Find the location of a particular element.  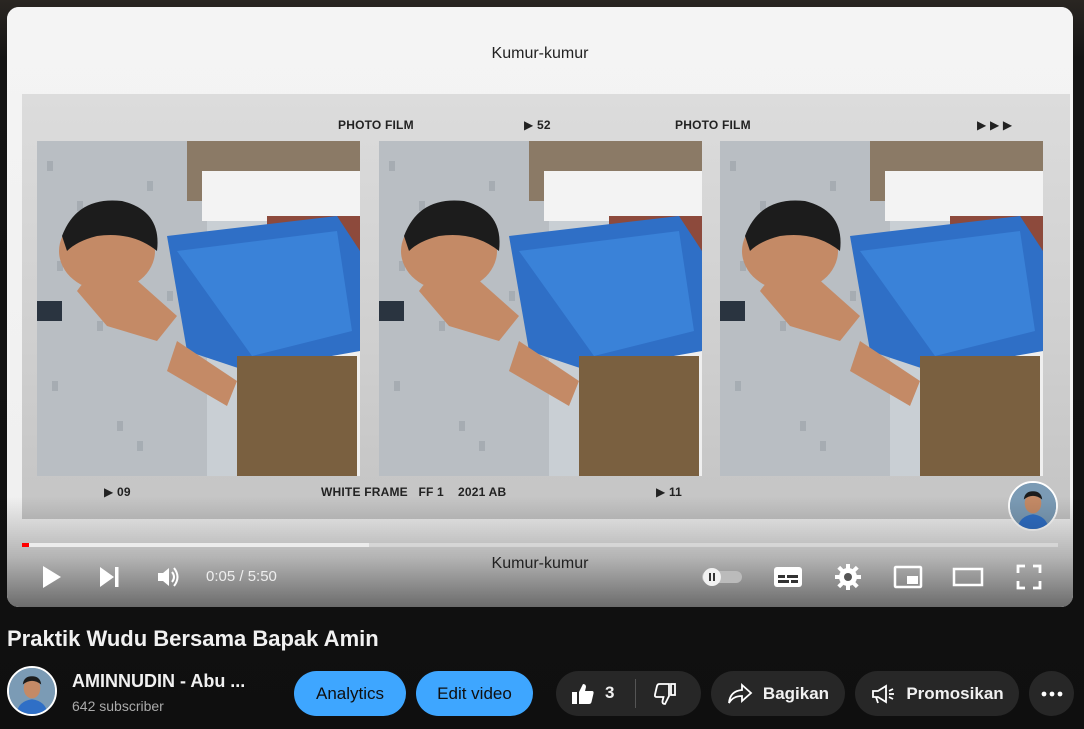

subtitles-button is located at coordinates (788, 577).